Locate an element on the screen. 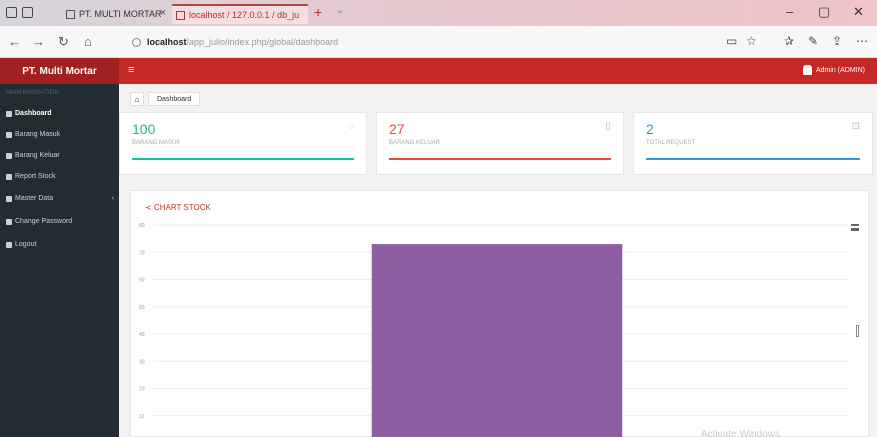 The height and width of the screenshot is (437, 877). sidebar-item-label: Change Password is located at coordinates (44, 221).